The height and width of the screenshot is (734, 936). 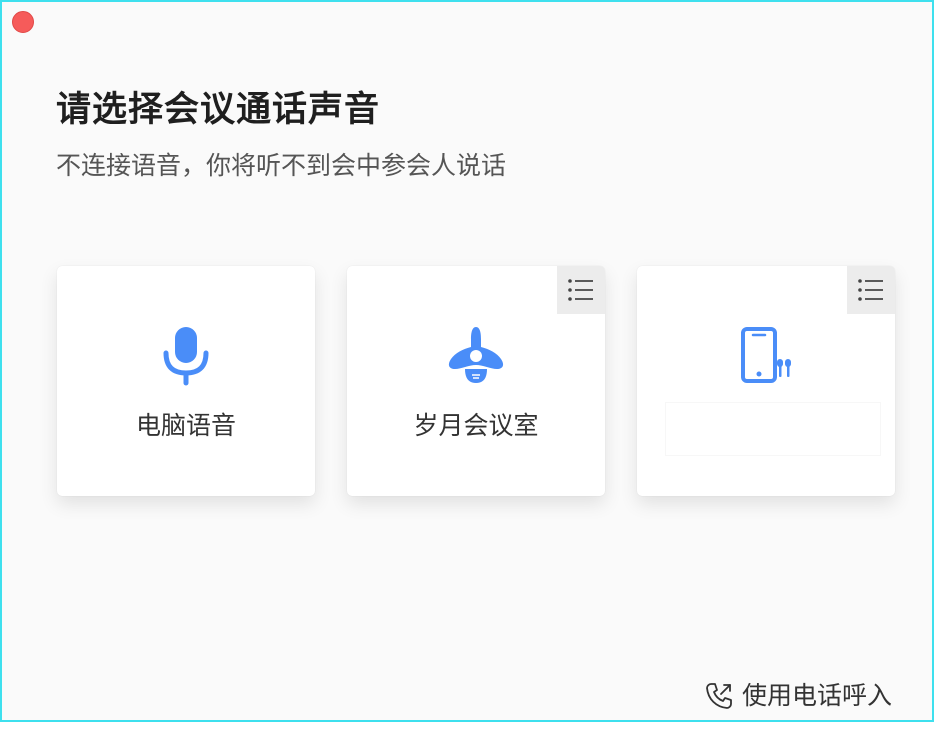 I want to click on microphone-icon, so click(x=186, y=356).